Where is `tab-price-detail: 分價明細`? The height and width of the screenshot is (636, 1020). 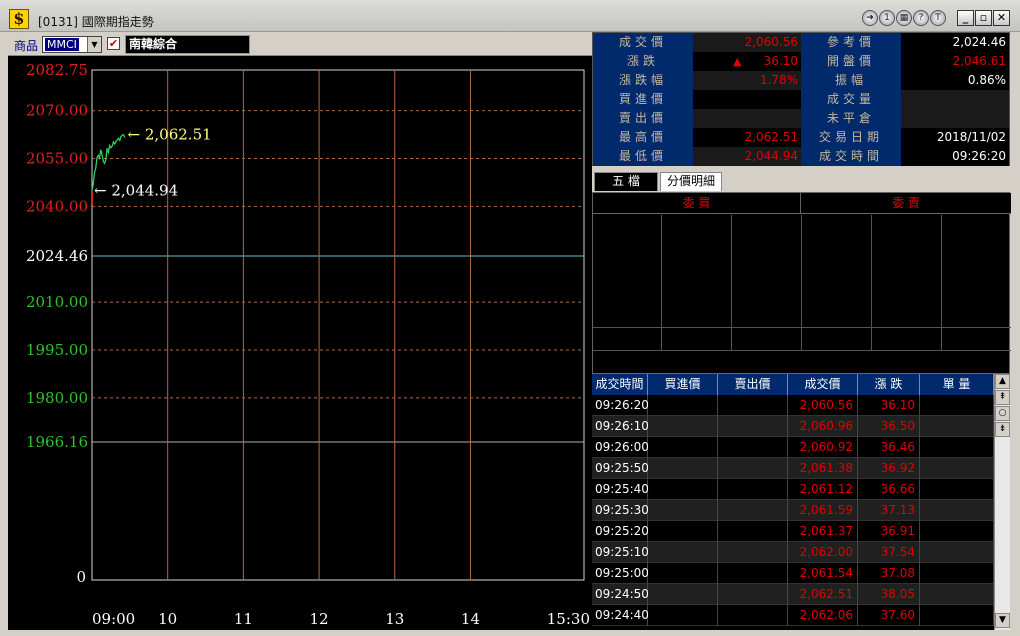
tab-price-detail: 分價明細 is located at coordinates (691, 181).